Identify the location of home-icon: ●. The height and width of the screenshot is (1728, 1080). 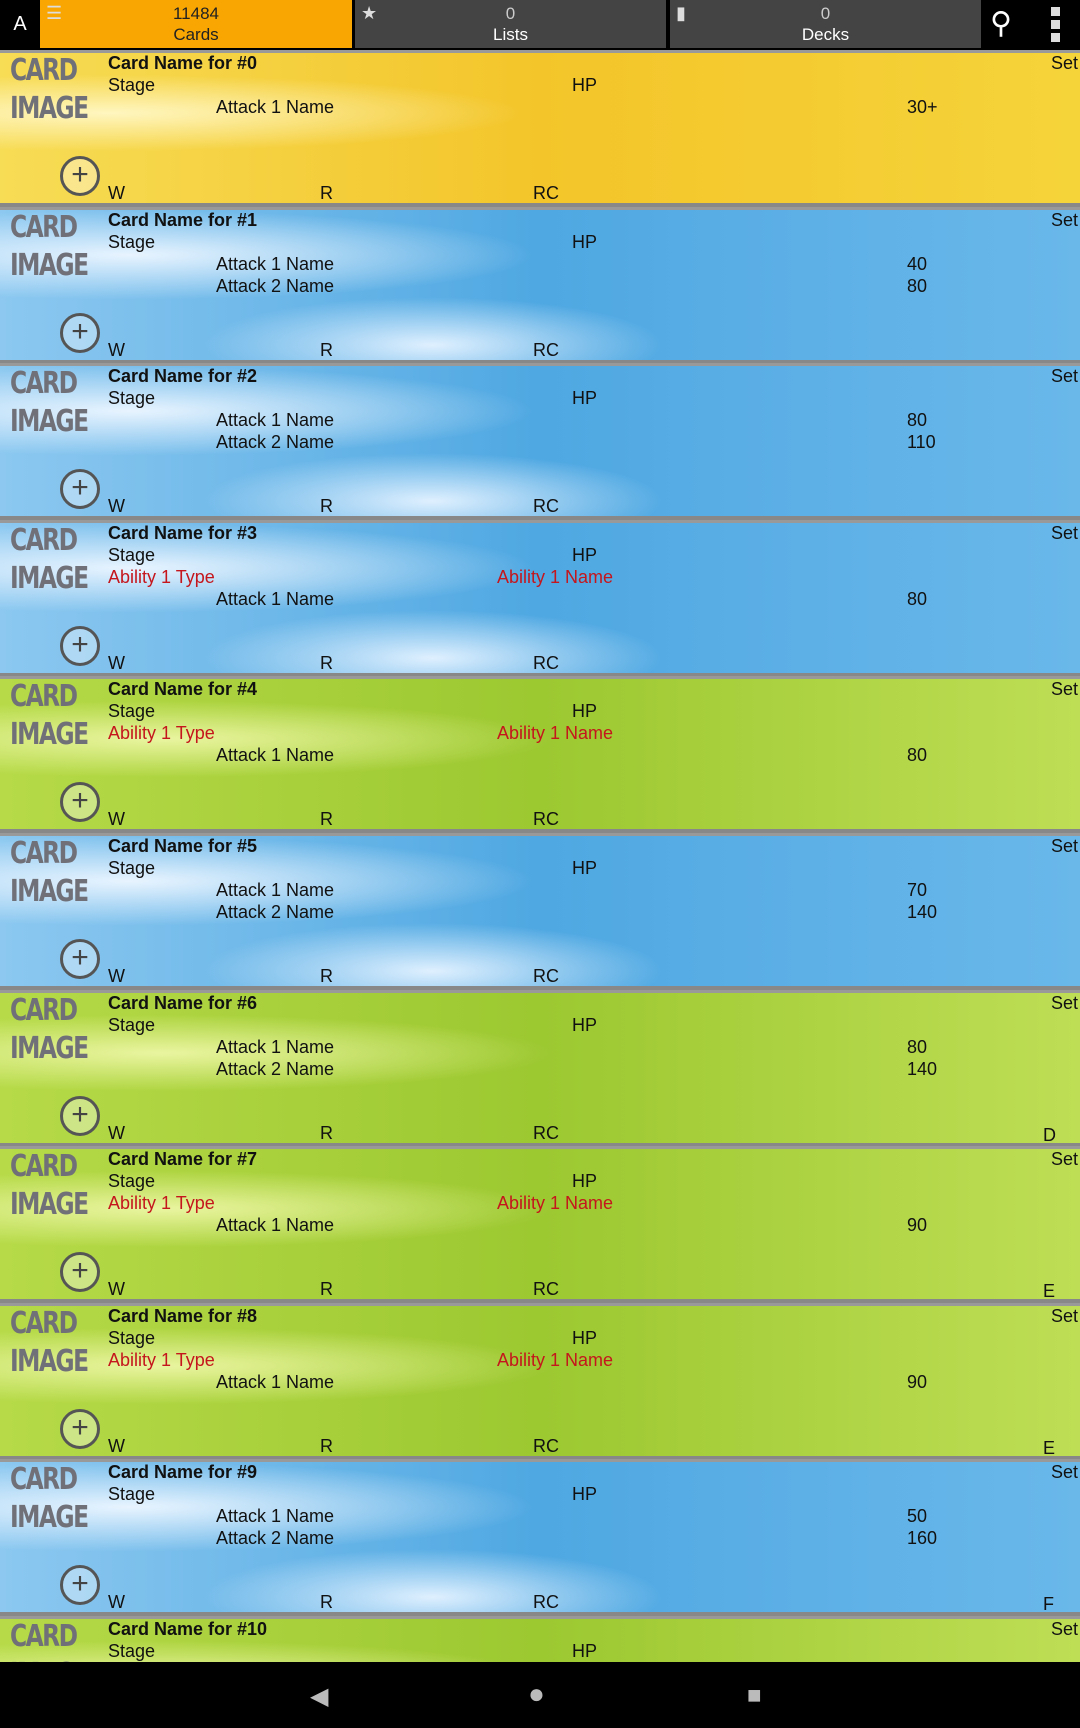
(536, 1694).